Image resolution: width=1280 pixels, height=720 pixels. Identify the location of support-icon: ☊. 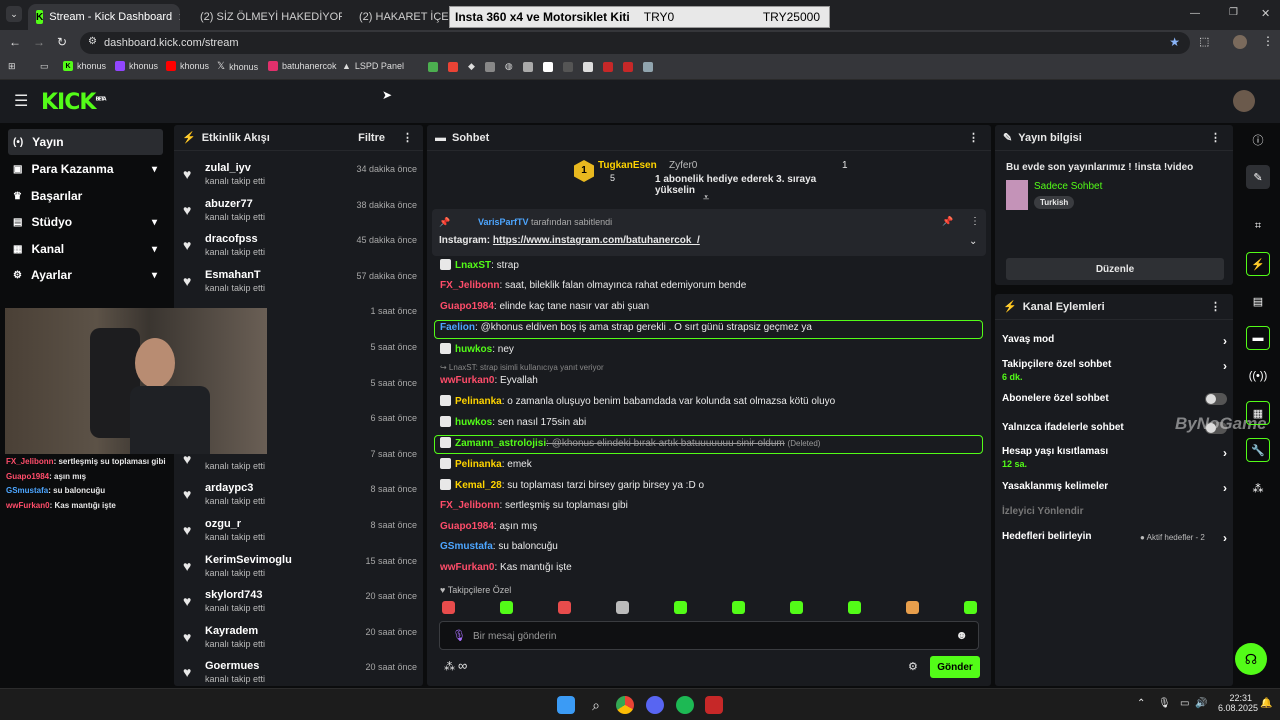
(1251, 659).